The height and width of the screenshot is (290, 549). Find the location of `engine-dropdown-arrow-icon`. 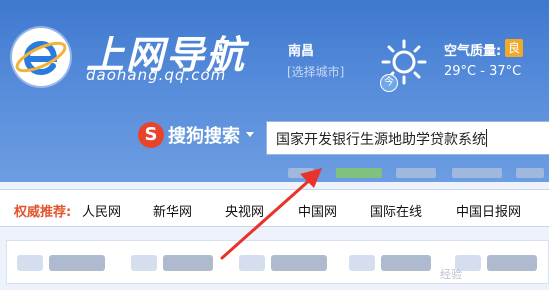

engine-dropdown-arrow-icon is located at coordinates (250, 134).